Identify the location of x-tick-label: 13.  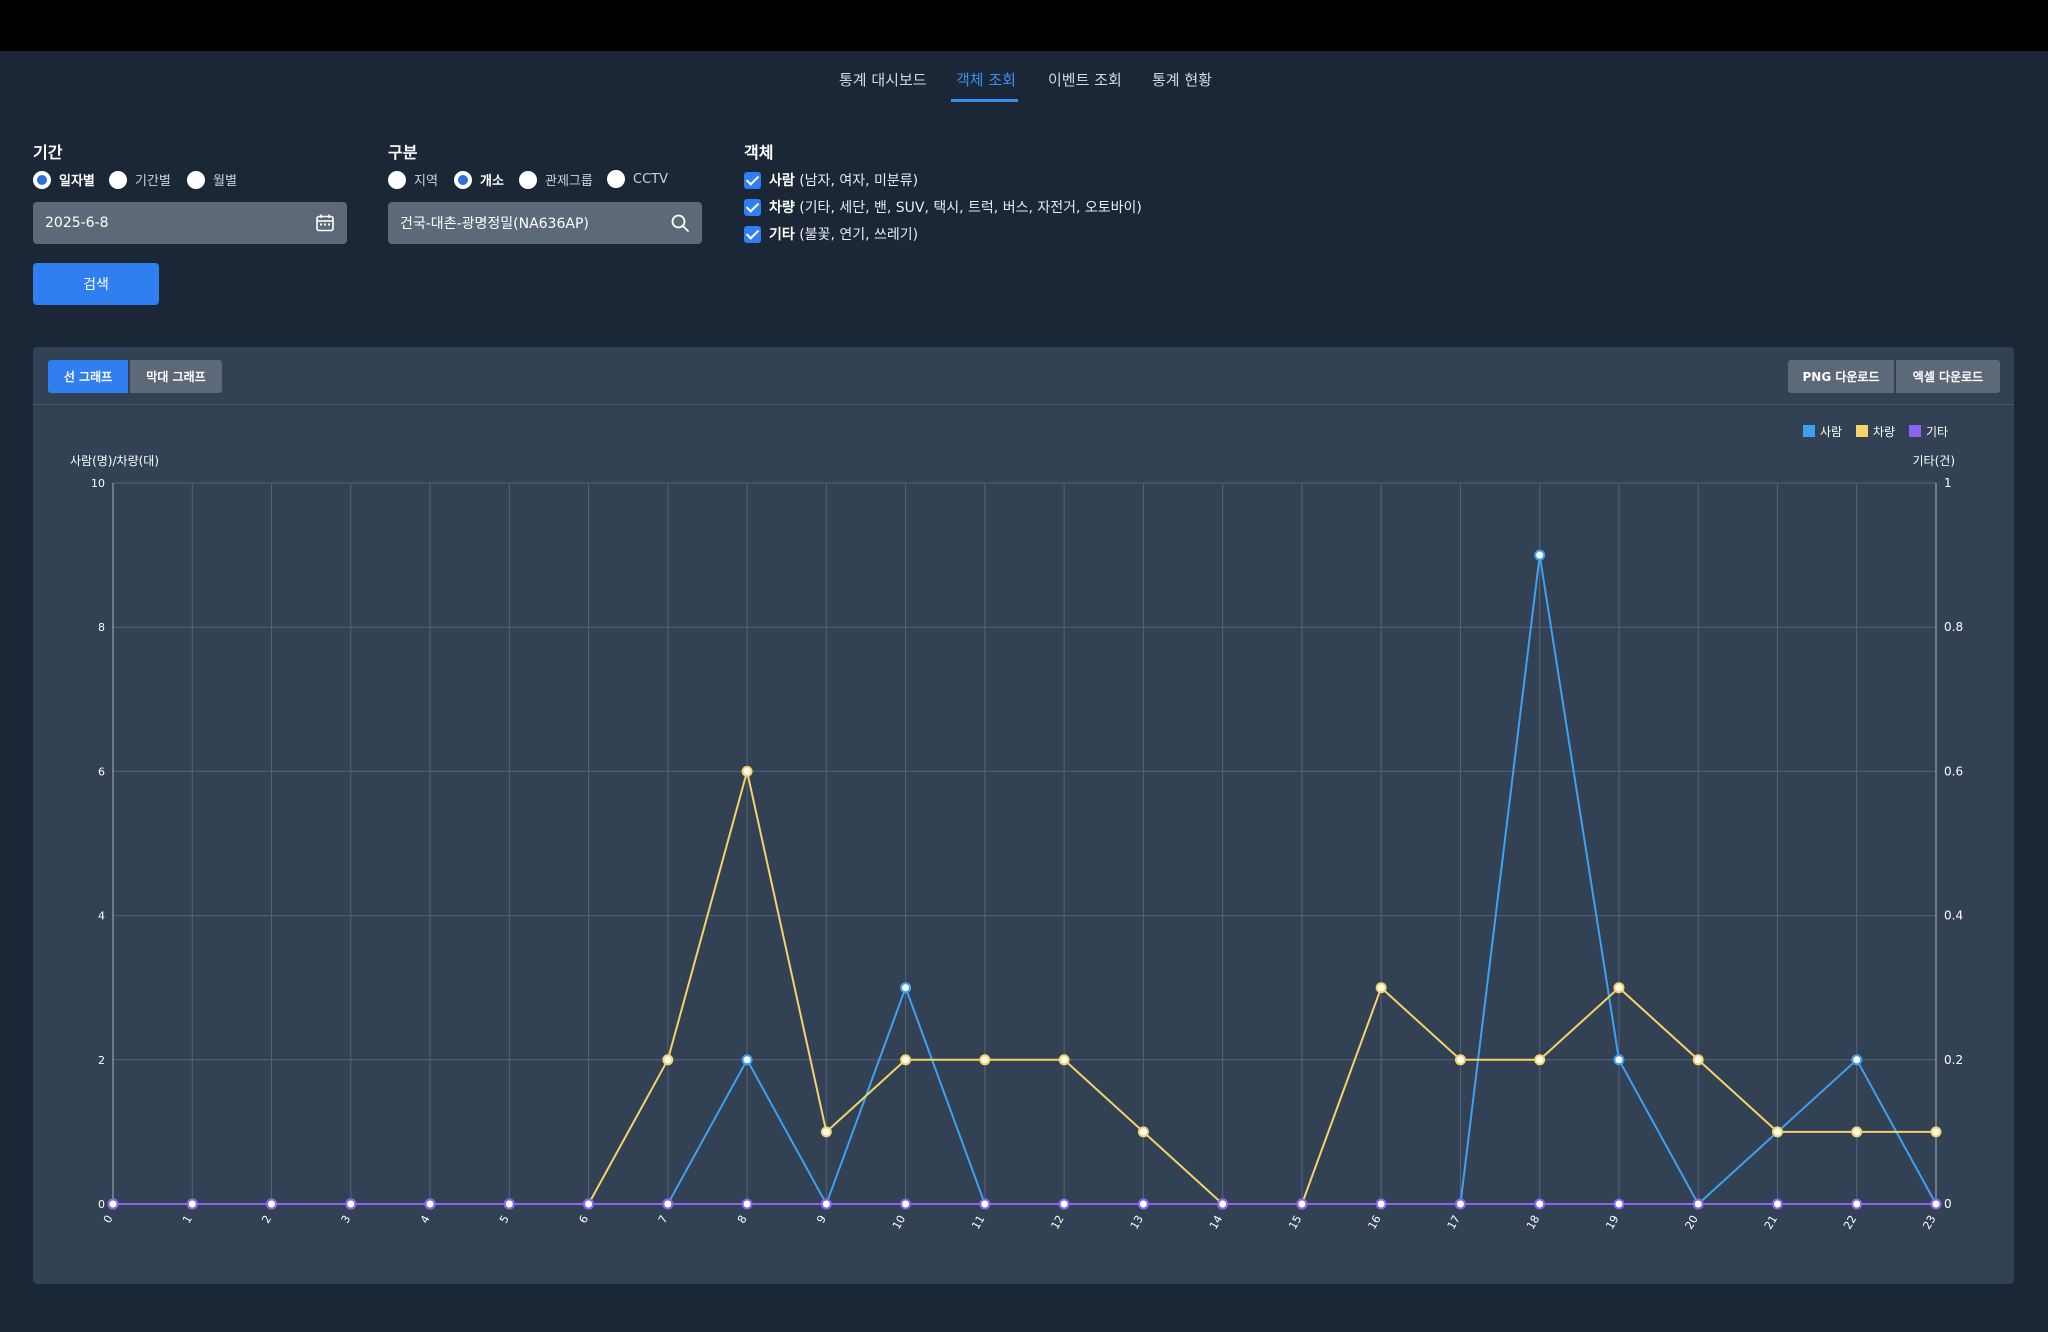
(1137, 1222).